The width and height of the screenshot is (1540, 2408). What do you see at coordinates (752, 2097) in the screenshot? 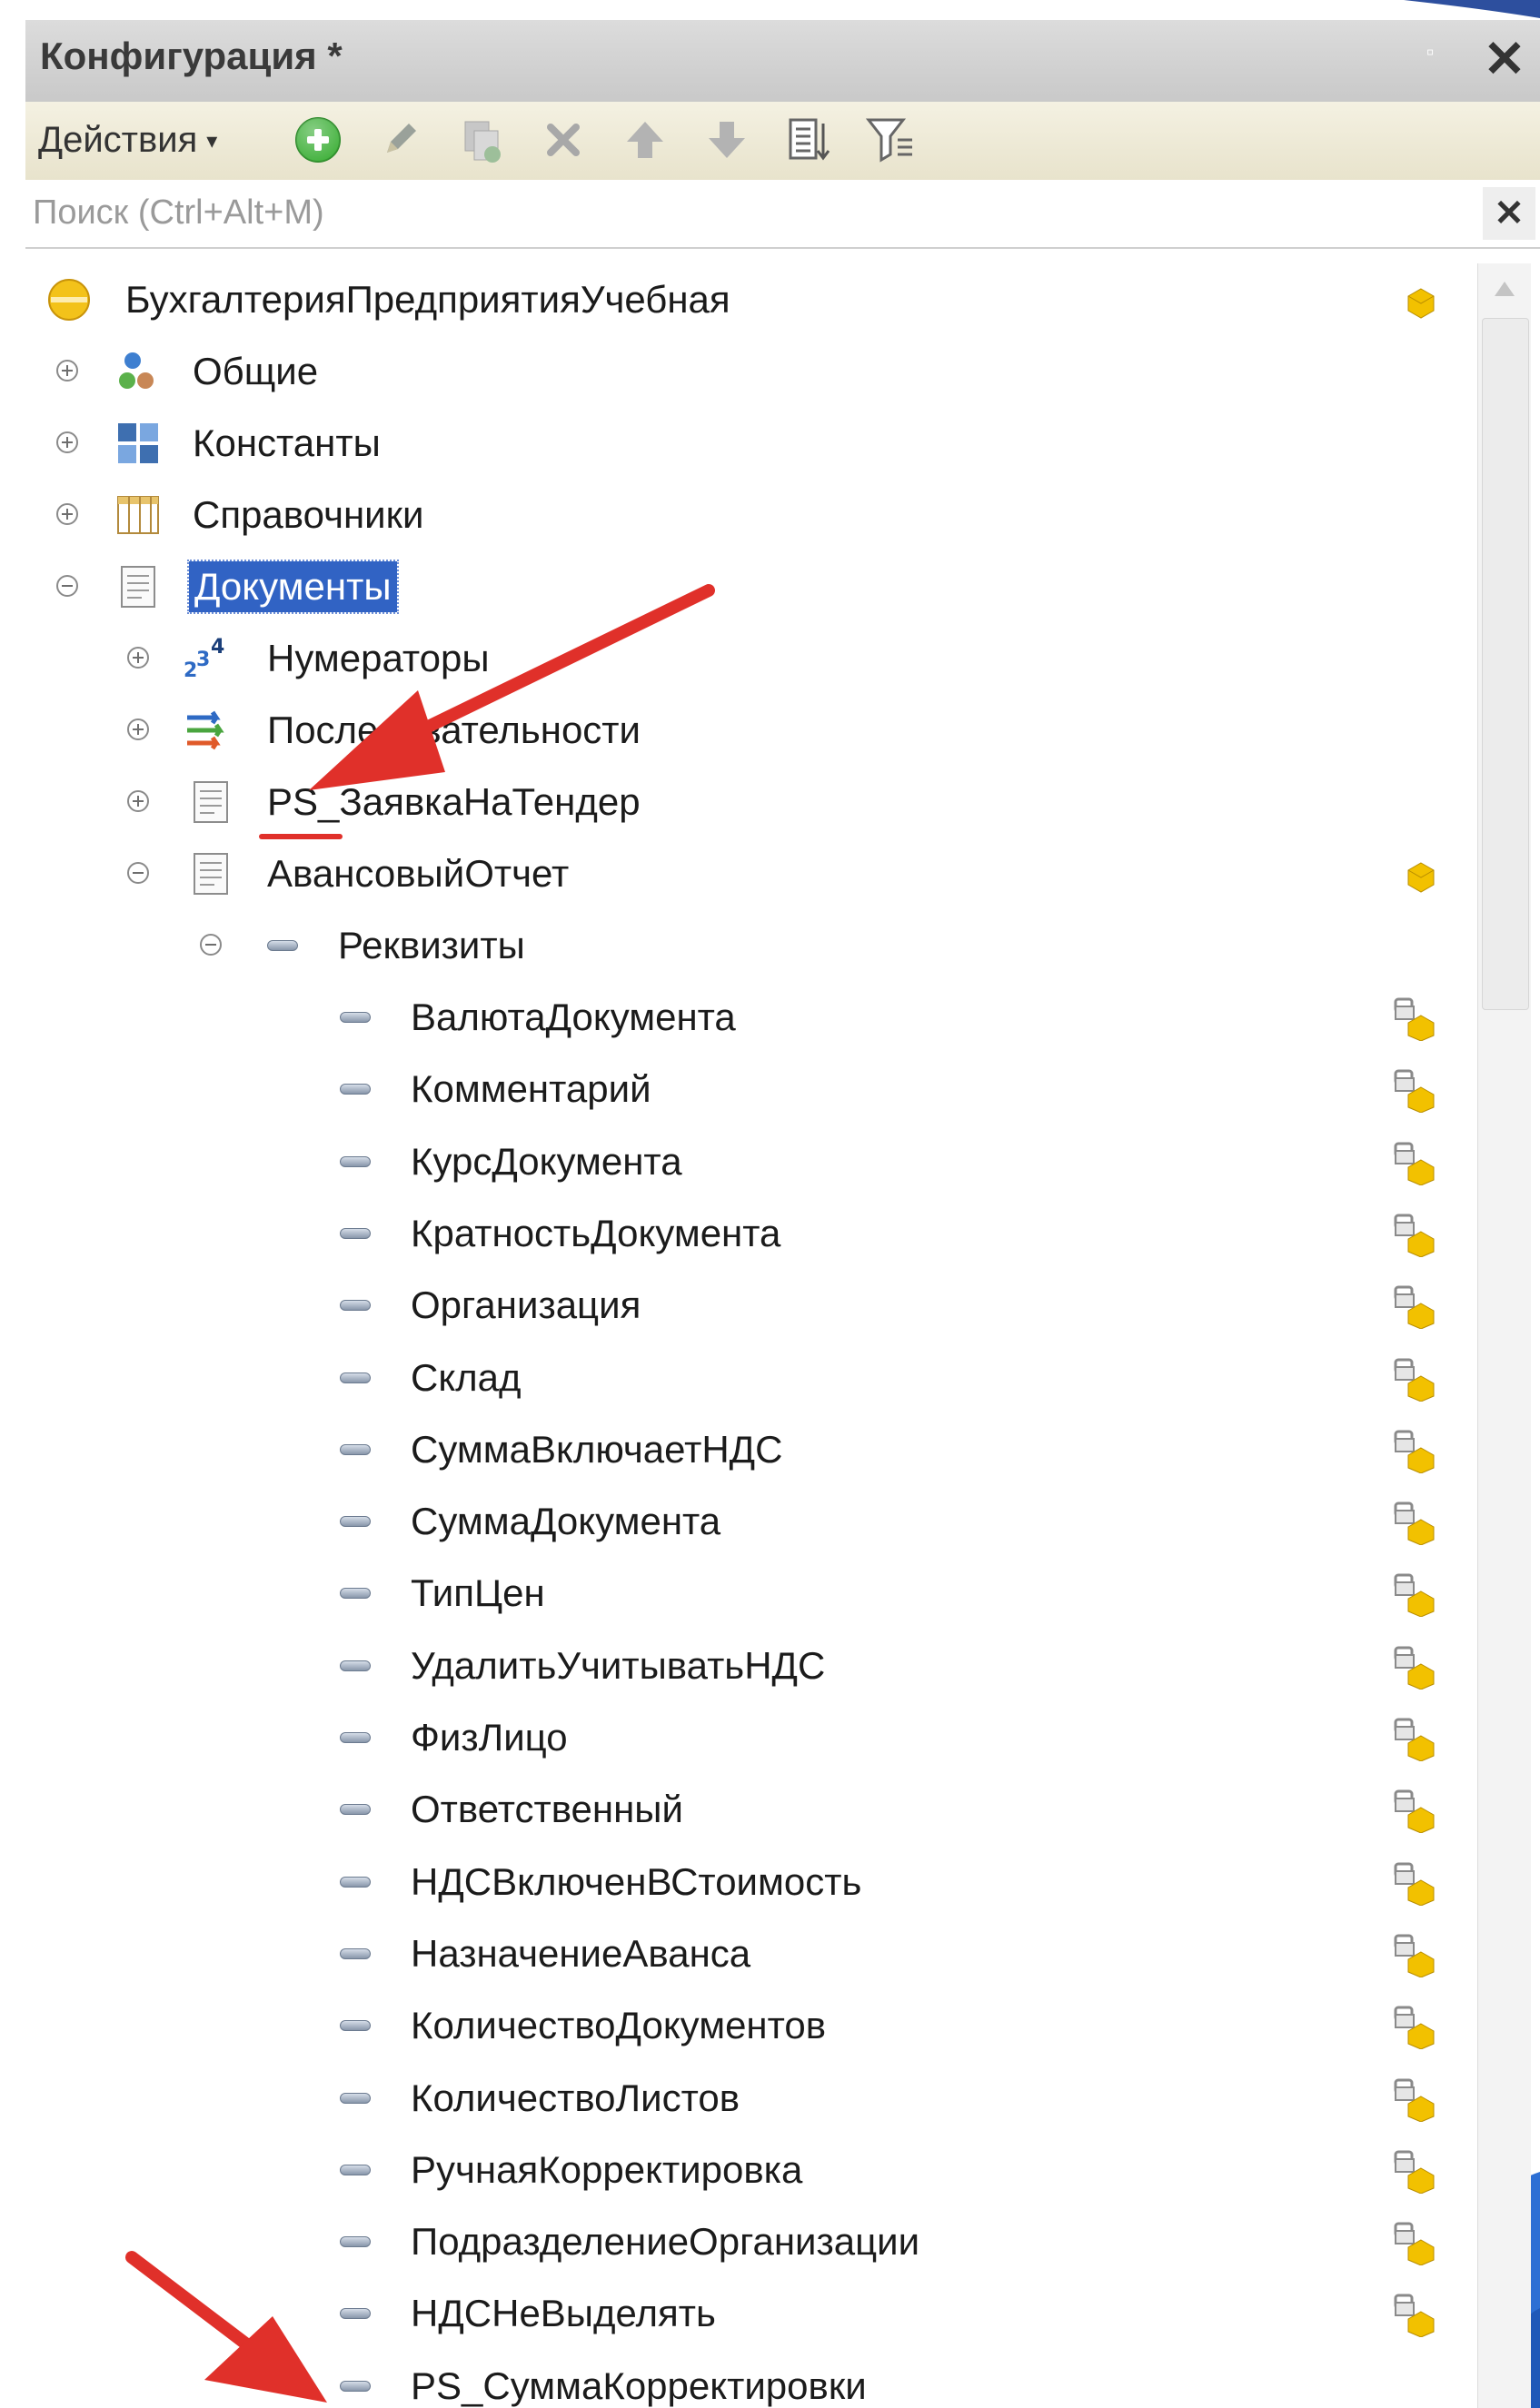
I see `attribute-row: КоличествоЛистов` at bounding box center [752, 2097].